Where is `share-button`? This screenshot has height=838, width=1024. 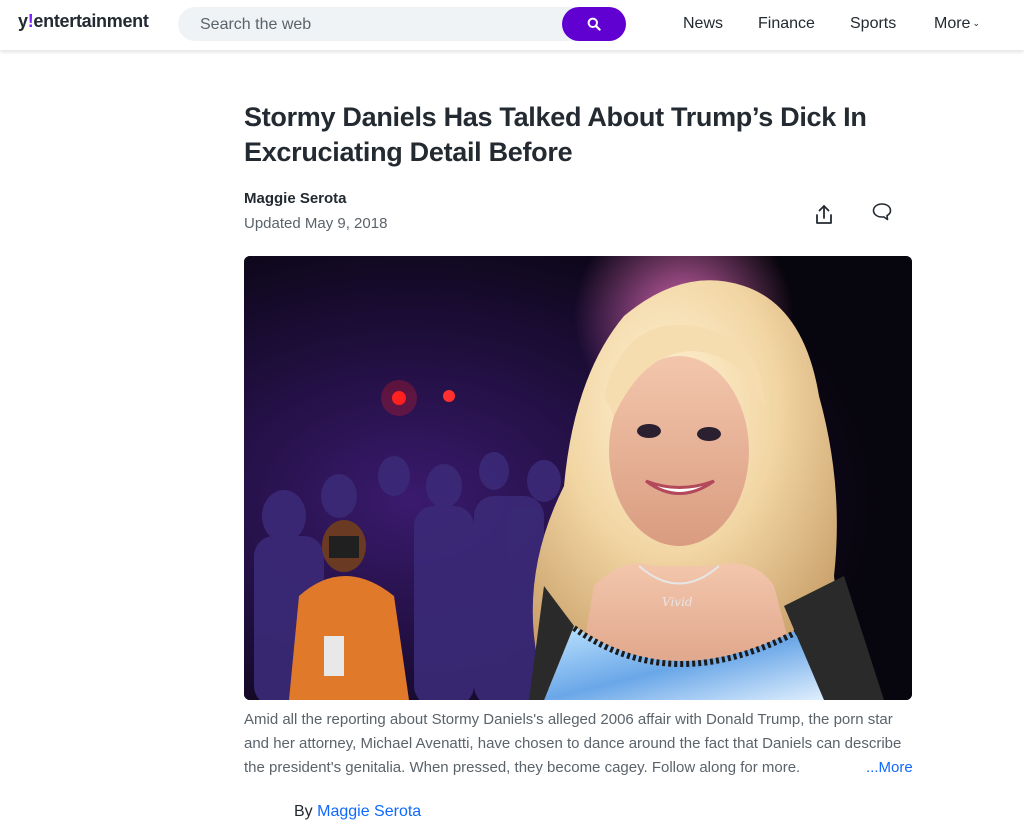 share-button is located at coordinates (824, 215).